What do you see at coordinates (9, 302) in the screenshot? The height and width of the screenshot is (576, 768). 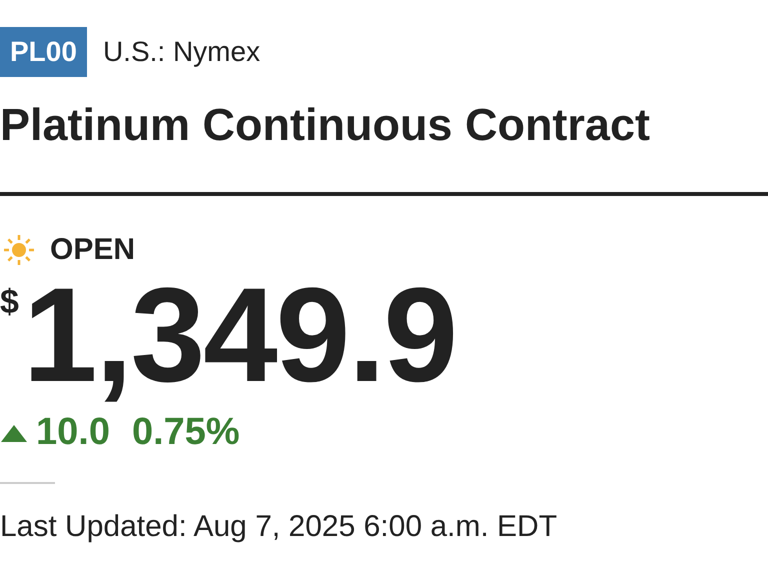 I see `currency-symbol: $` at bounding box center [9, 302].